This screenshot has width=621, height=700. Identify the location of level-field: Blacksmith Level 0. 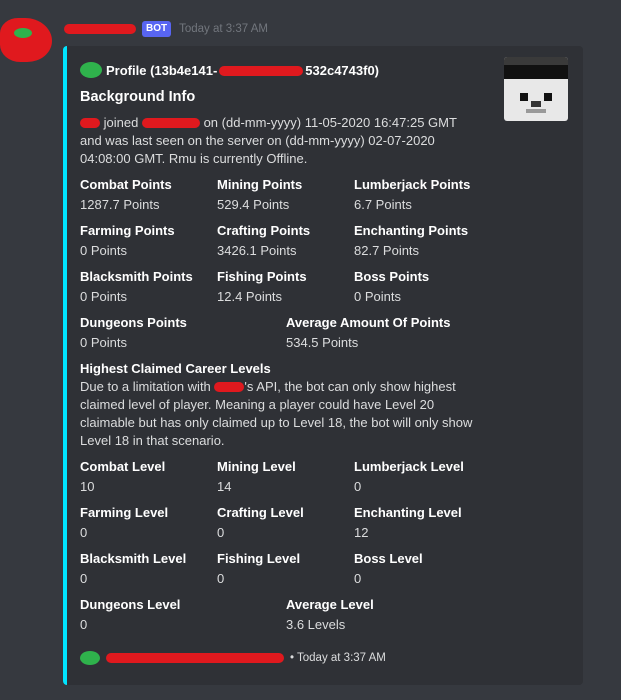
(150, 569).